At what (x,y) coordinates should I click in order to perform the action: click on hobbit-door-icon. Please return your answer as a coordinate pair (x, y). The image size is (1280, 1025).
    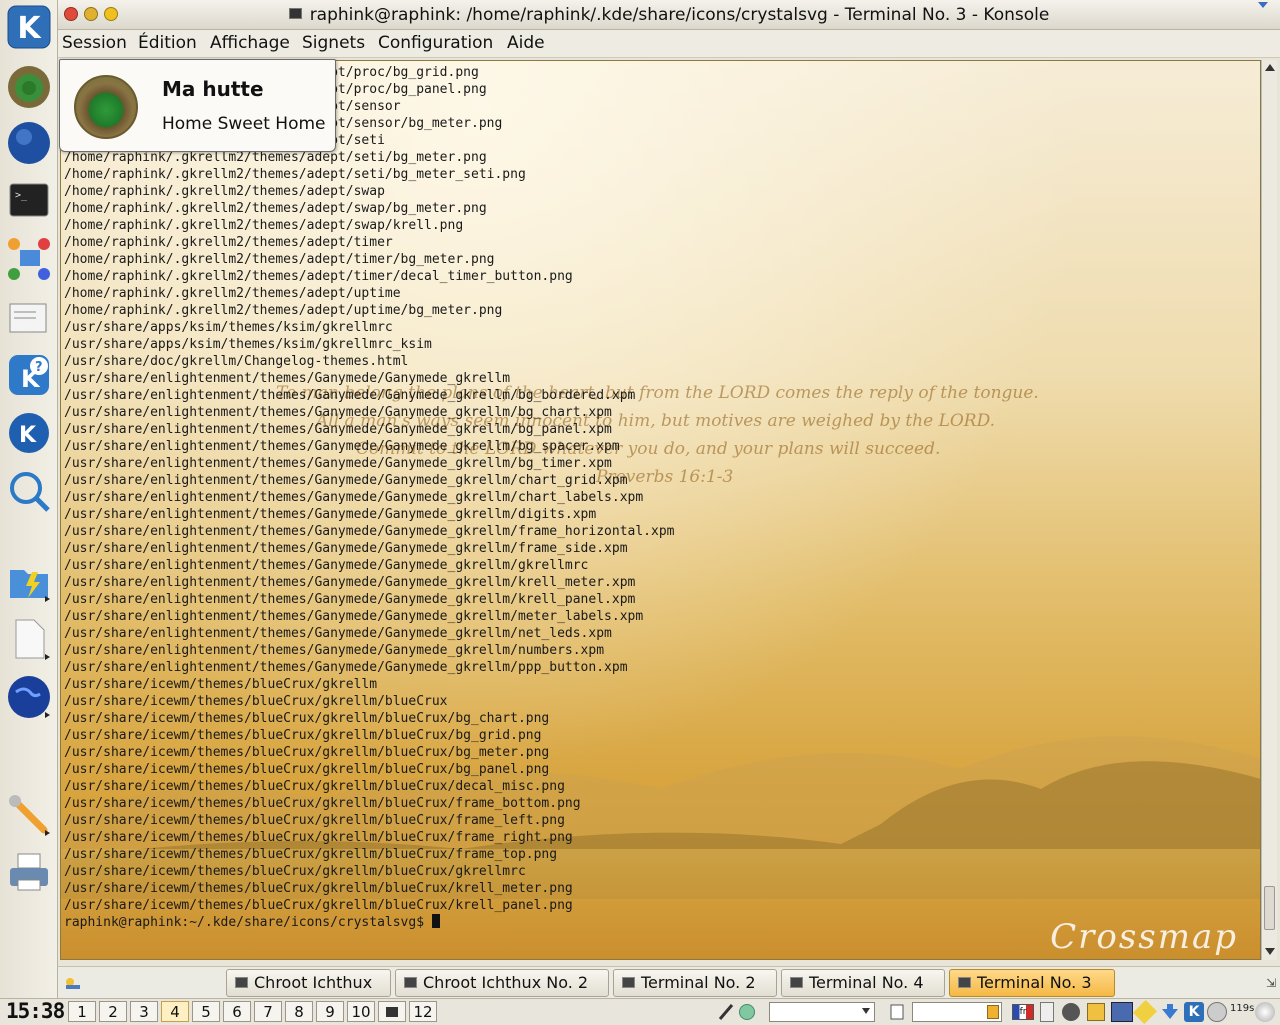
    Looking at the image, I should click on (106, 107).